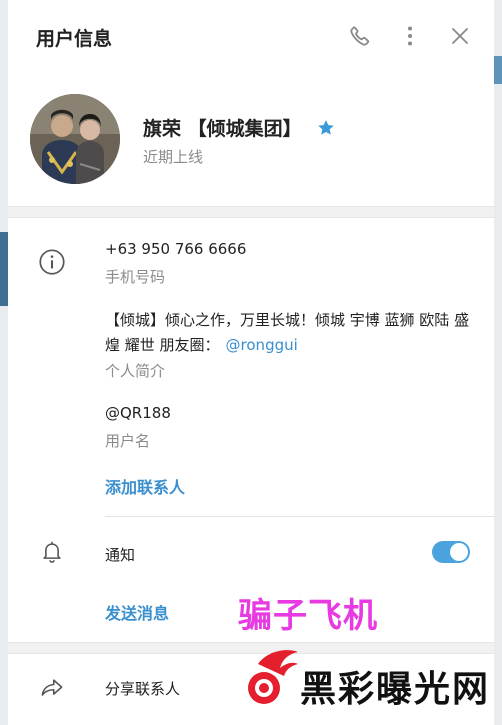 The image size is (502, 725). Describe the element at coordinates (135, 371) in the screenshot. I see `bio-label: 个人简介` at that location.